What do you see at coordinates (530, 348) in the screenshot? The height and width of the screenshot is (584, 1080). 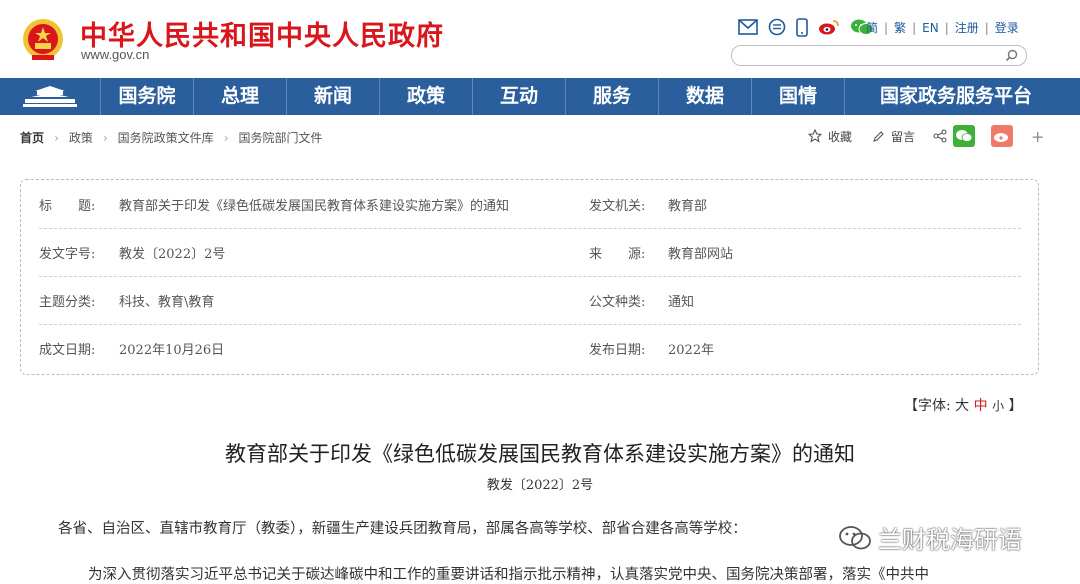 I see `meta-row: 成文日期: 2022年10月26日 发布日期: 2022年` at bounding box center [530, 348].